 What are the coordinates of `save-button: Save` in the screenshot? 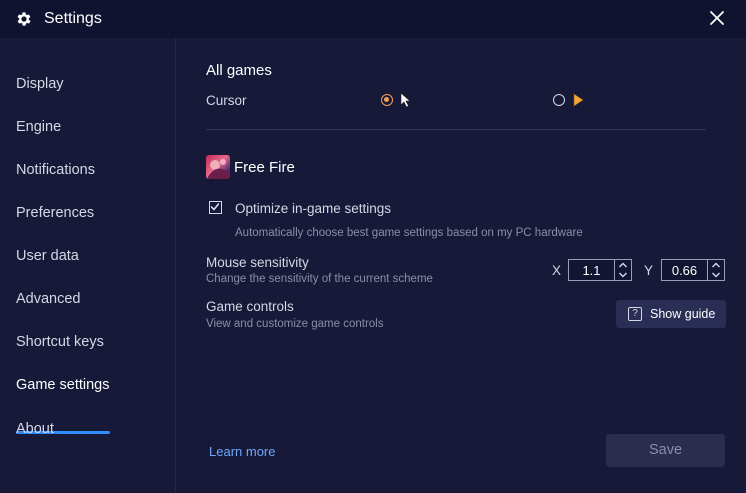 It's located at (665, 450).